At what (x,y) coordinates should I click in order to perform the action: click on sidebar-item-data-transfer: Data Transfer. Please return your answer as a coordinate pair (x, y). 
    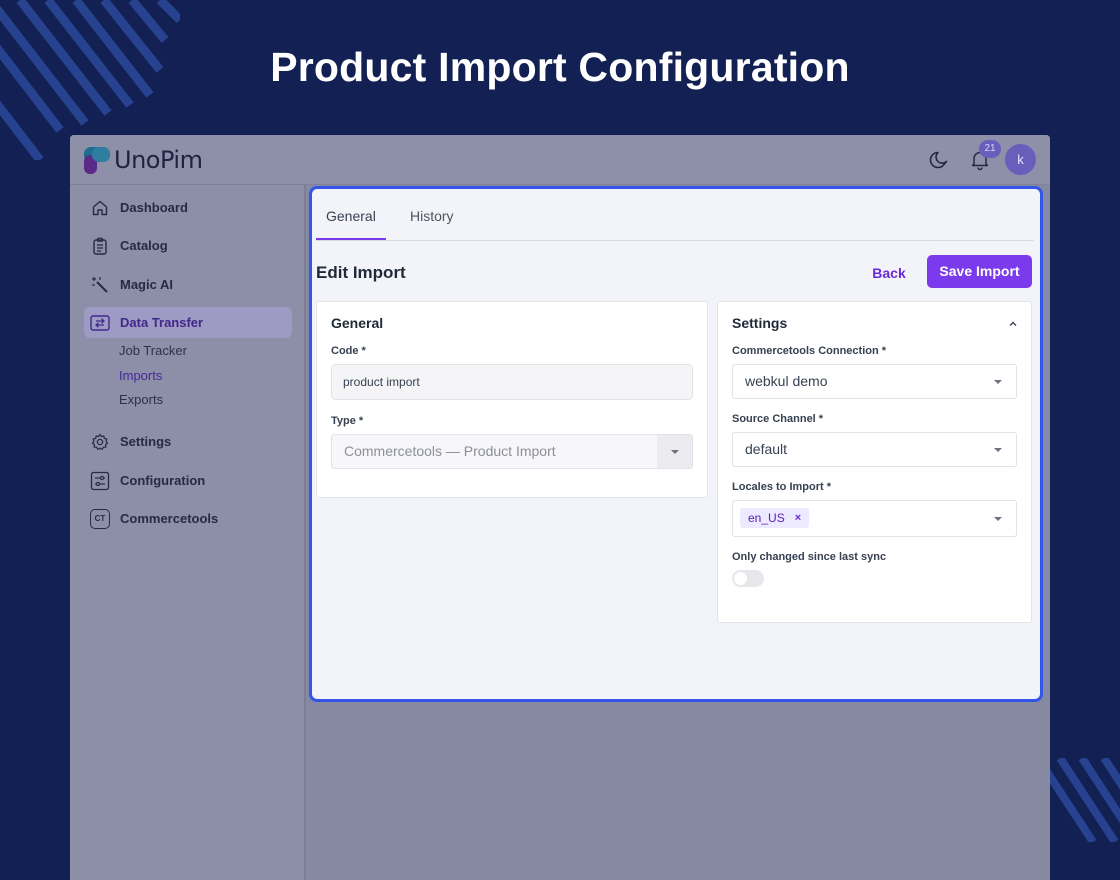
    Looking at the image, I should click on (188, 322).